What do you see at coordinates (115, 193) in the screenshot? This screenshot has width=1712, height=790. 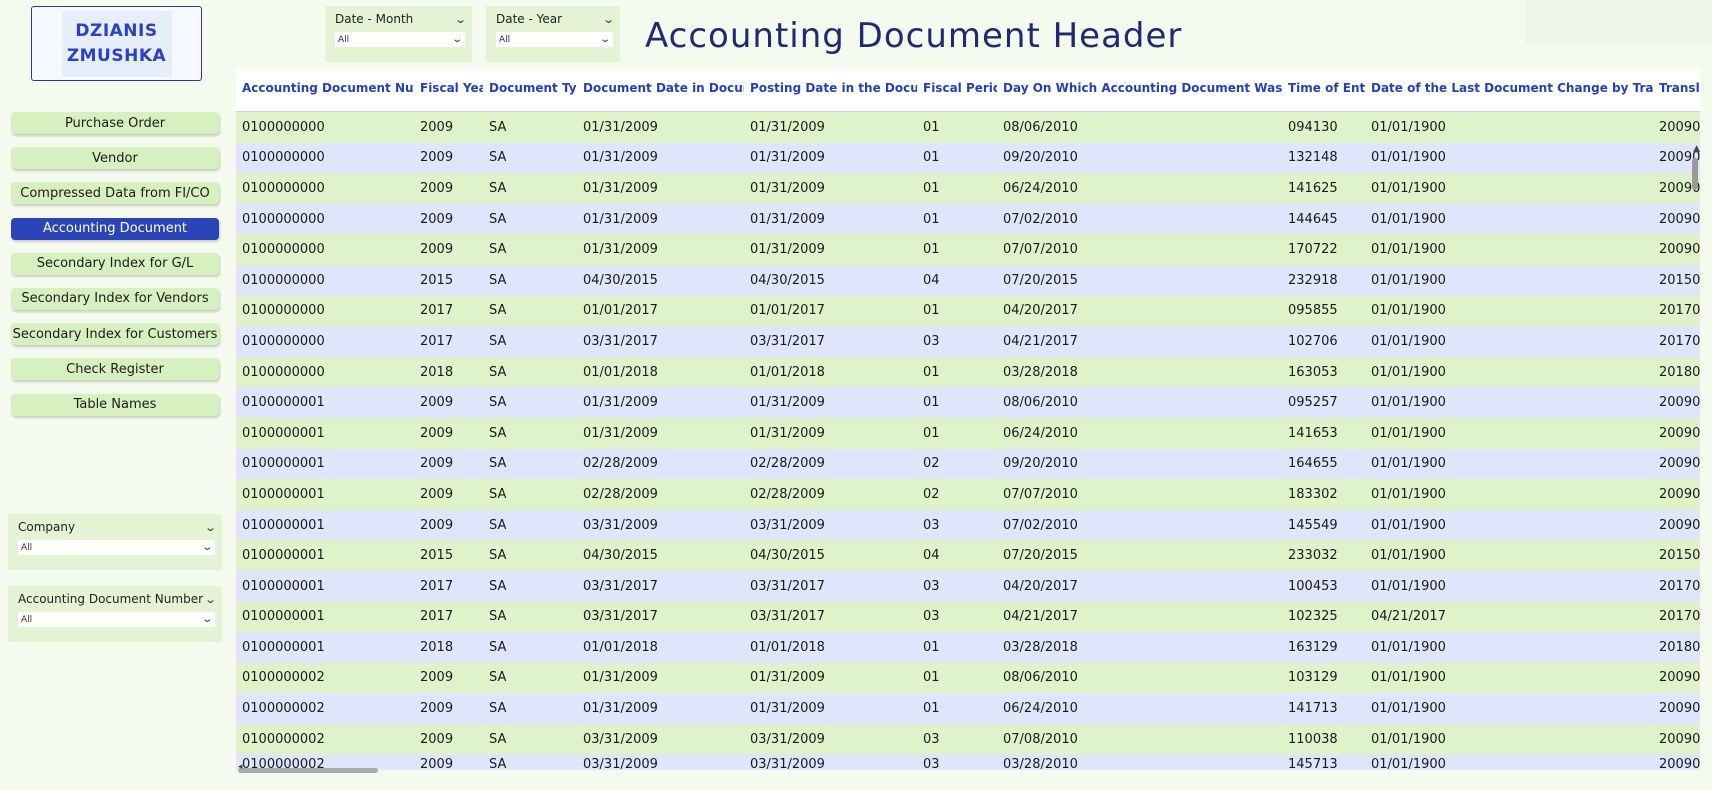 I see `nav-button-compressed-data: Compressed Data from FI/CO` at bounding box center [115, 193].